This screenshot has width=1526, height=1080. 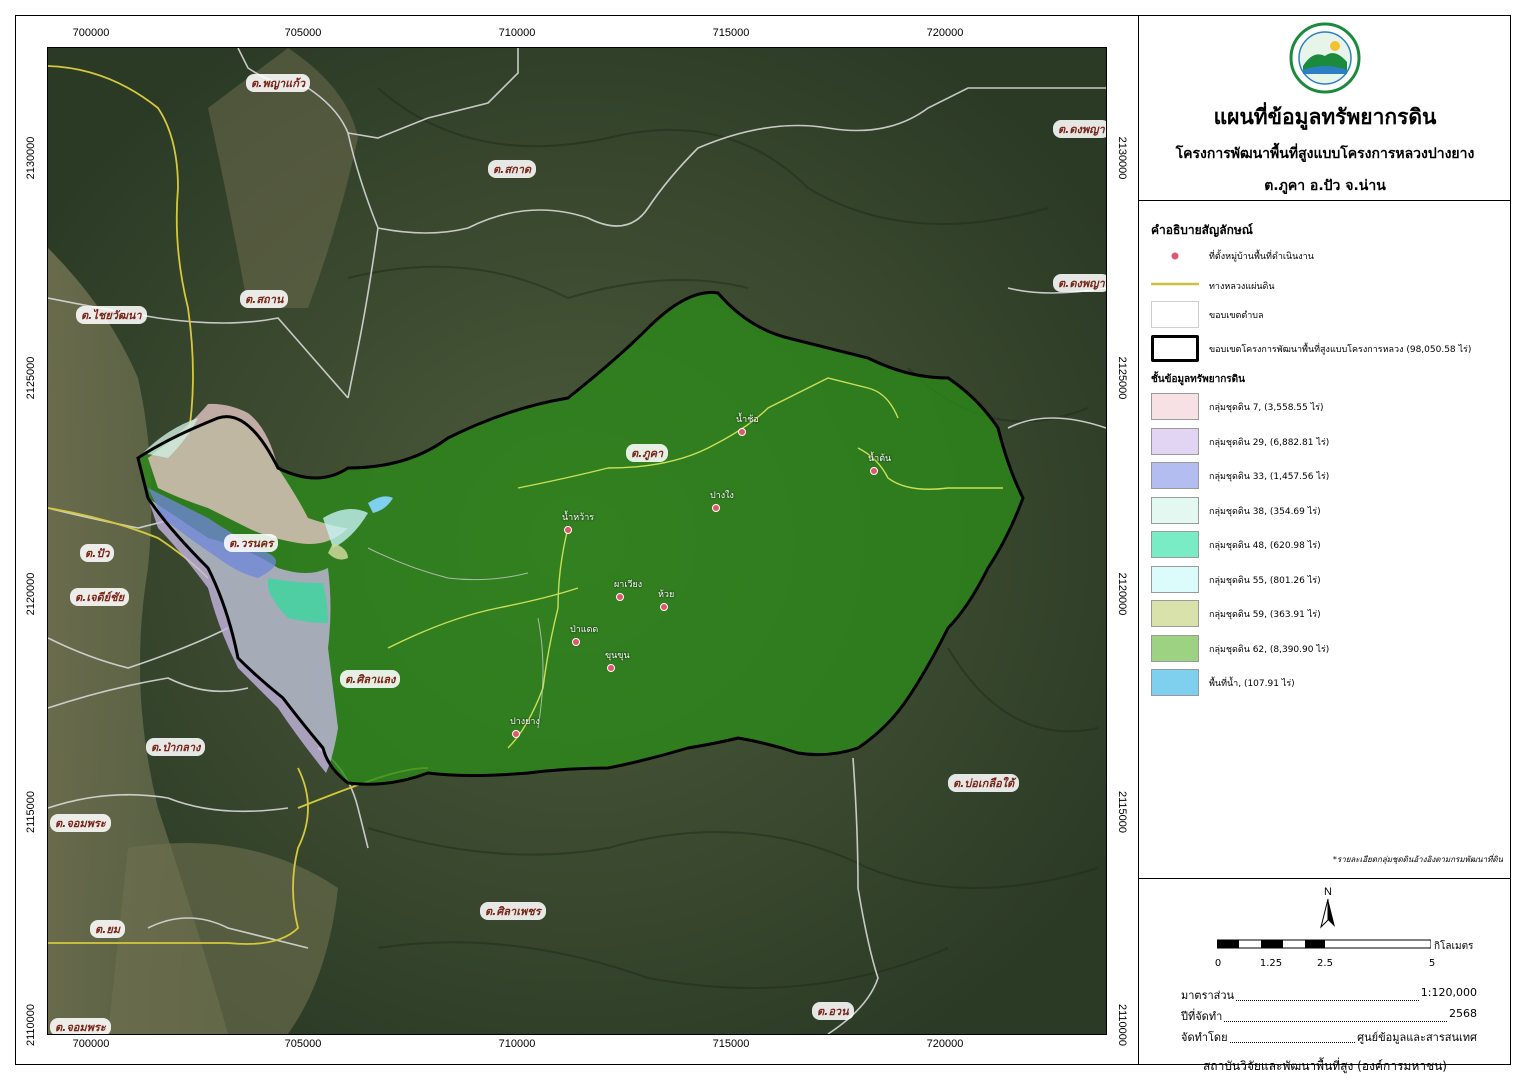 I want to click on legend-label: ที่ตั้งหมู่บ้านพื้นที่ดำเนินงาน, so click(x=1261, y=257).